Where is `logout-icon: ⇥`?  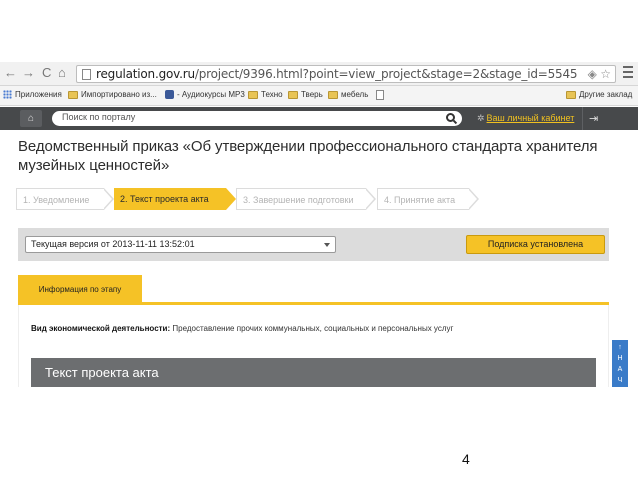 logout-icon: ⇥ is located at coordinates (593, 118).